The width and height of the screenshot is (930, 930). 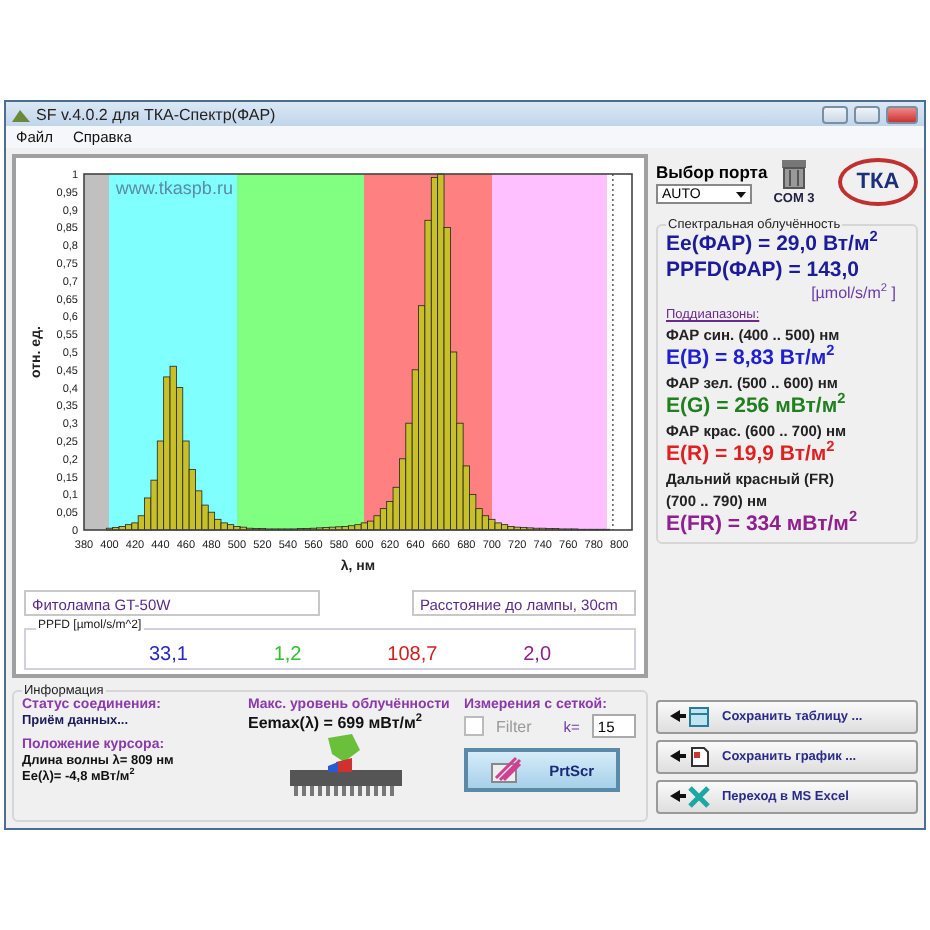 I want to click on ppfd-value: 33,1, so click(x=168, y=655).